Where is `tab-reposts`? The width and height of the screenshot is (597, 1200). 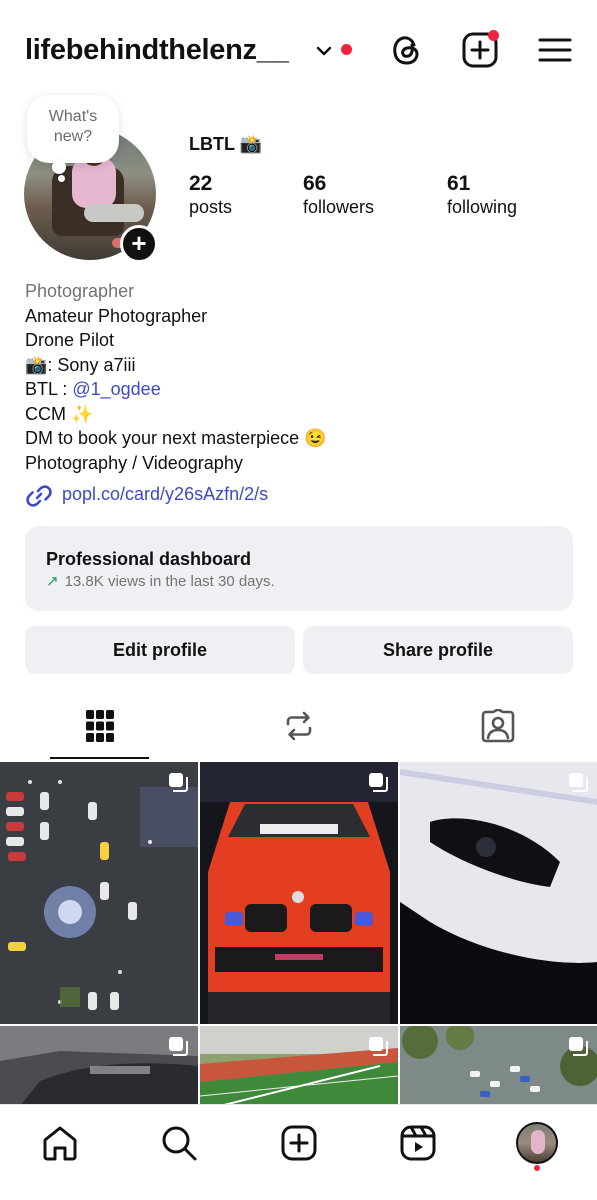 tab-reposts is located at coordinates (298, 731).